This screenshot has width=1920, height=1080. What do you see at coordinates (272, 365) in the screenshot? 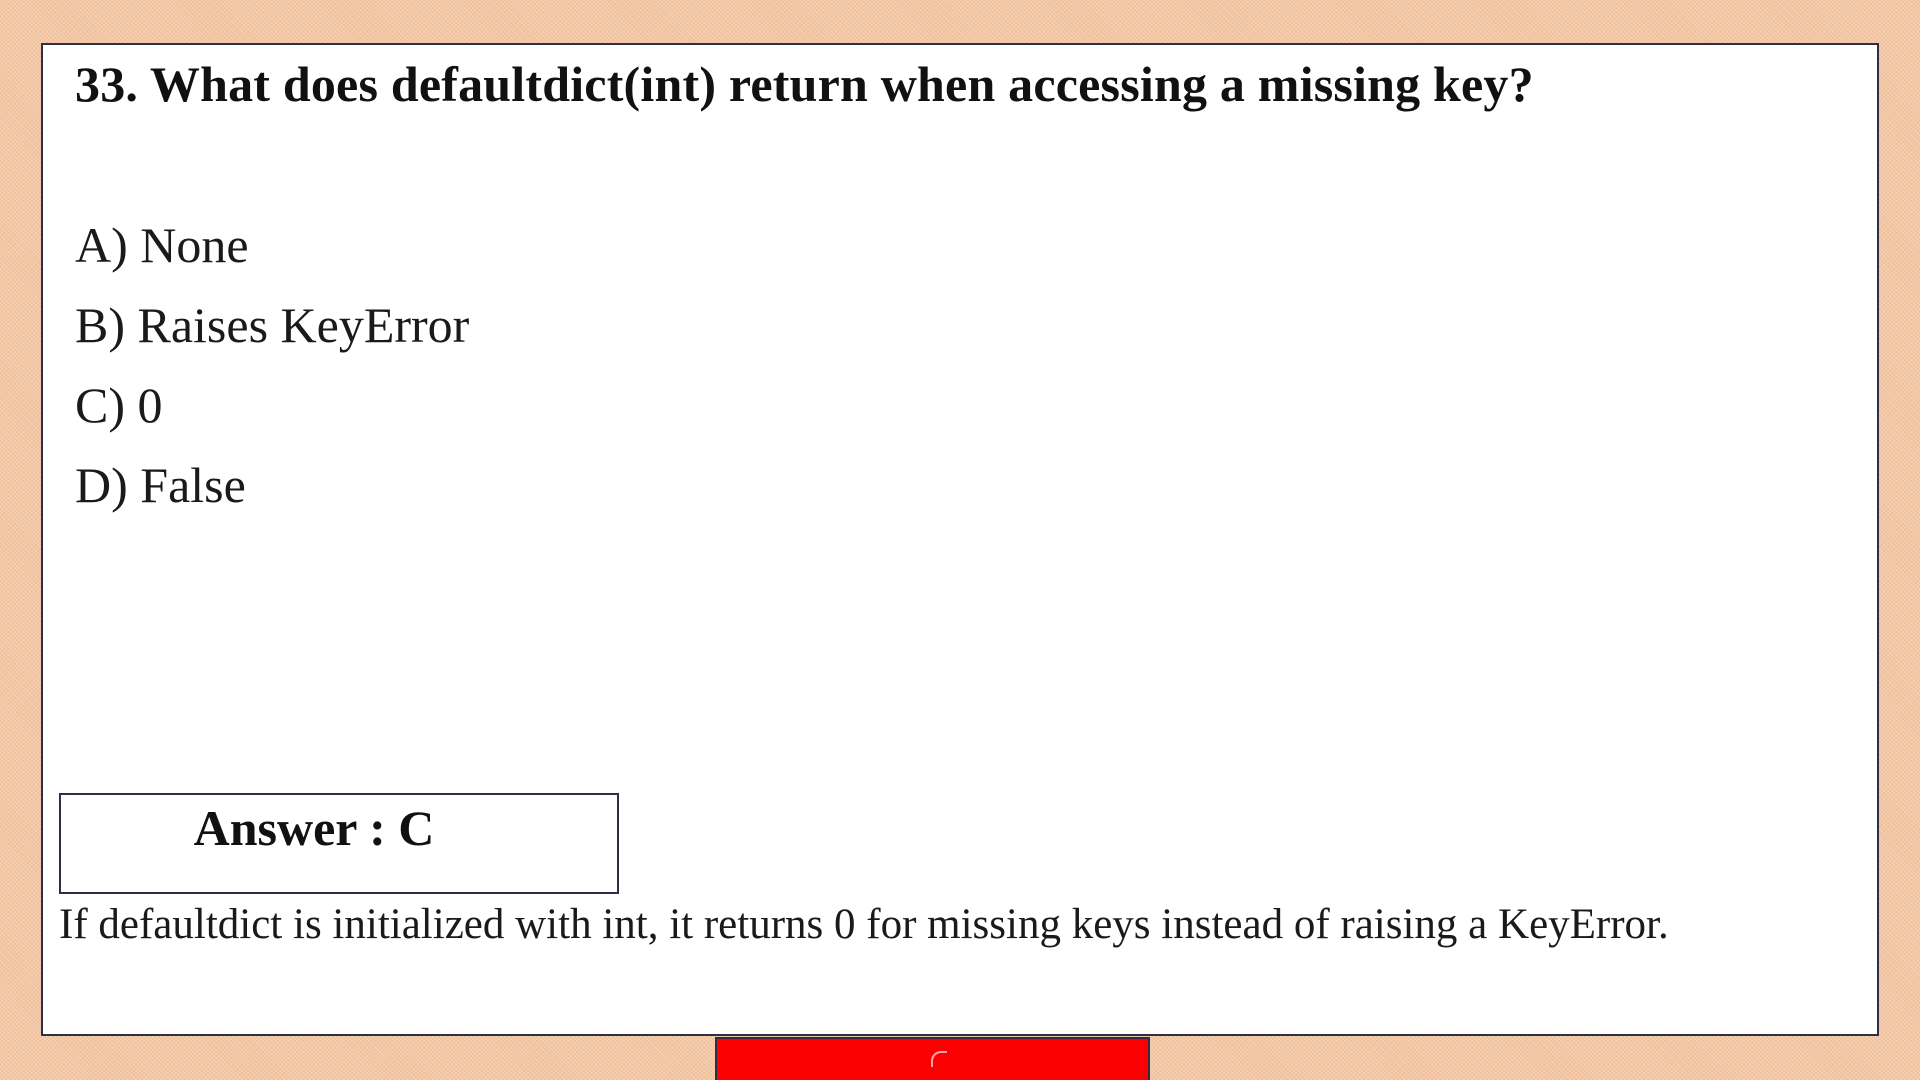
I see `options-list: A) None B) Raises KeyError C) 0 D) False` at bounding box center [272, 365].